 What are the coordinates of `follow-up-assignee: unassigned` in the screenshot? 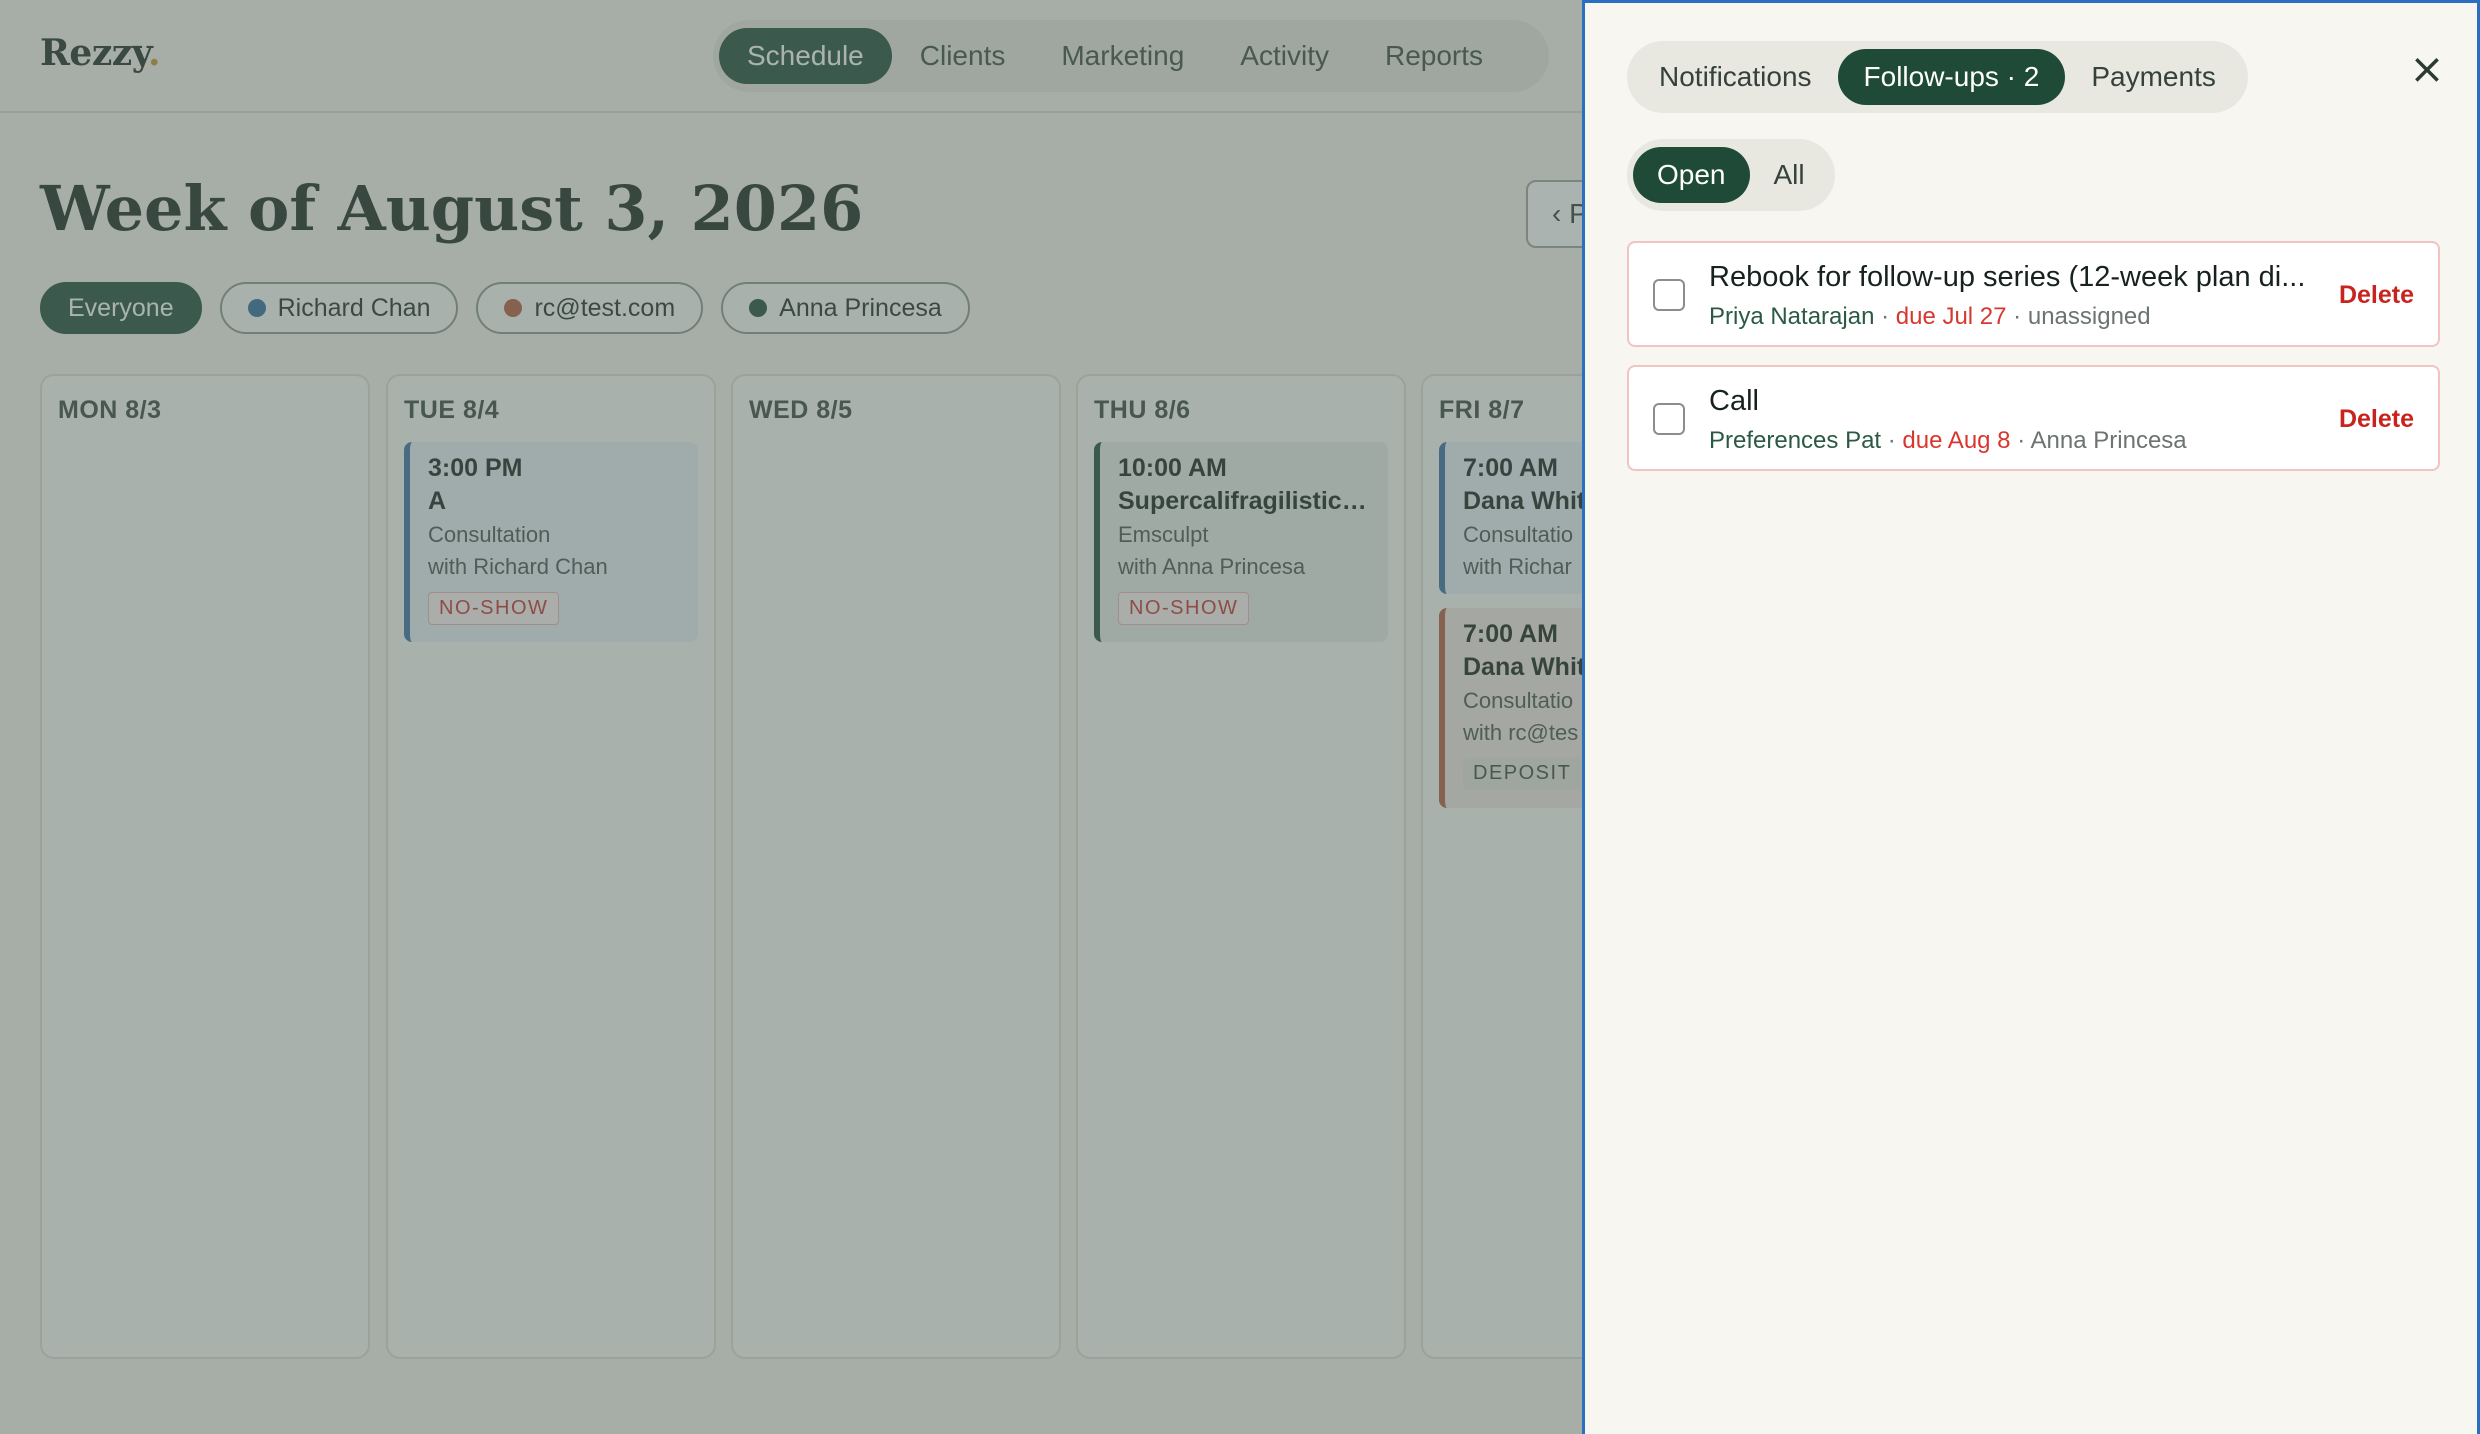 It's located at (2089, 316).